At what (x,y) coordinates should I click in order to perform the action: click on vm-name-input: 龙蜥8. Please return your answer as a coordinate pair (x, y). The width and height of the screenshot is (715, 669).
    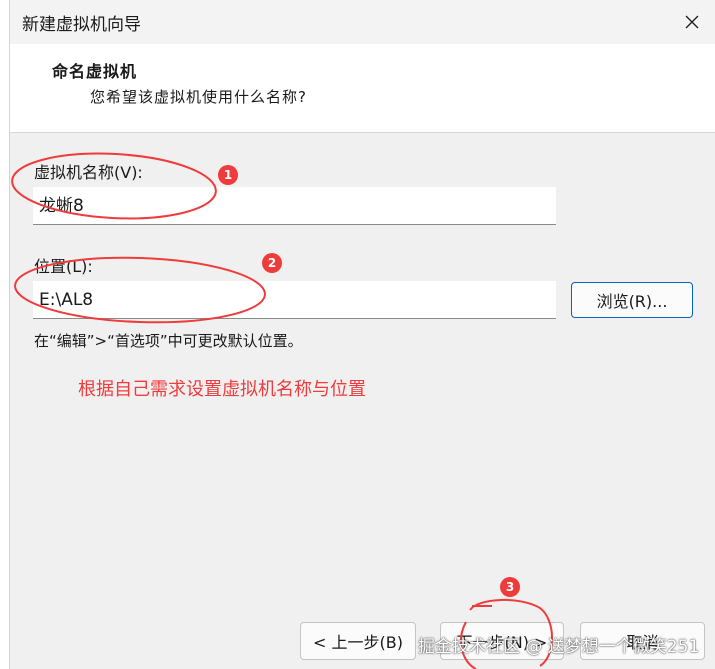
    Looking at the image, I should click on (294, 206).